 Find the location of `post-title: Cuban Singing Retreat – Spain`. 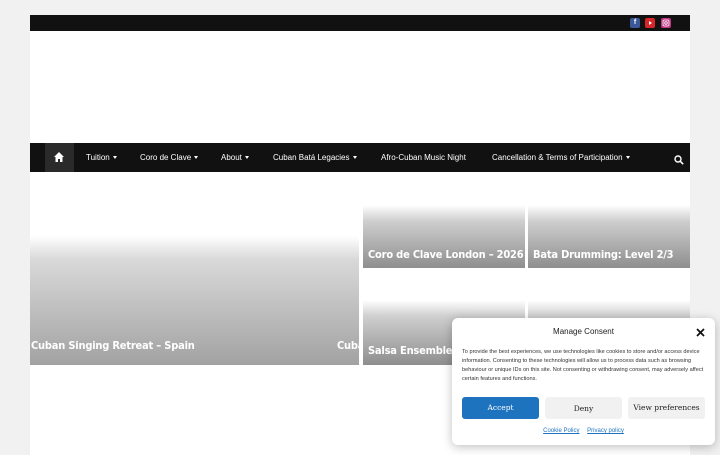

post-title: Cuban Singing Retreat – Spain is located at coordinates (113, 345).